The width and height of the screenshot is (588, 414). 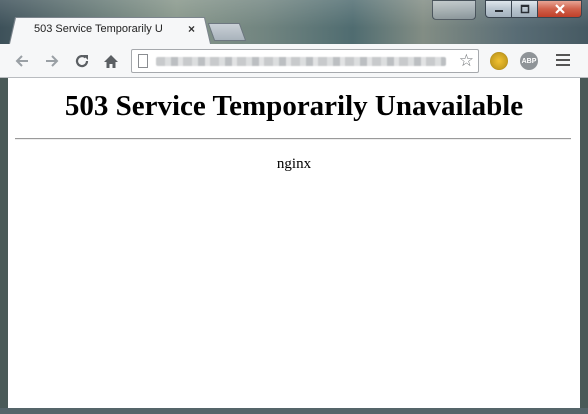 I want to click on forward-arrow-icon, so click(x=52, y=61).